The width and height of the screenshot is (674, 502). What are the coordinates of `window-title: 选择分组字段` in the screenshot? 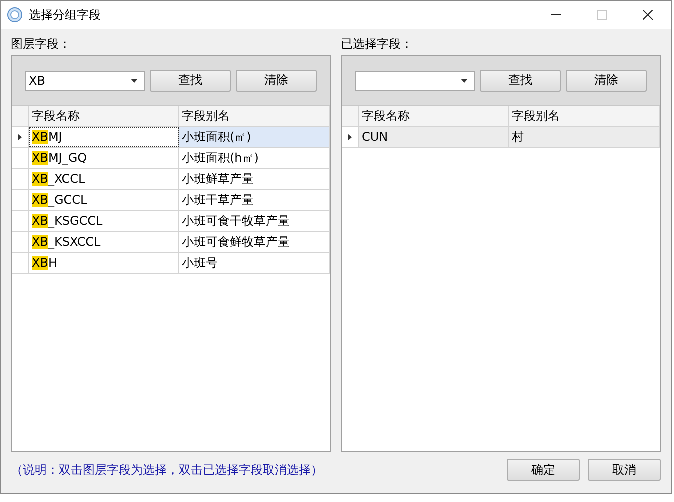 It's located at (65, 15).